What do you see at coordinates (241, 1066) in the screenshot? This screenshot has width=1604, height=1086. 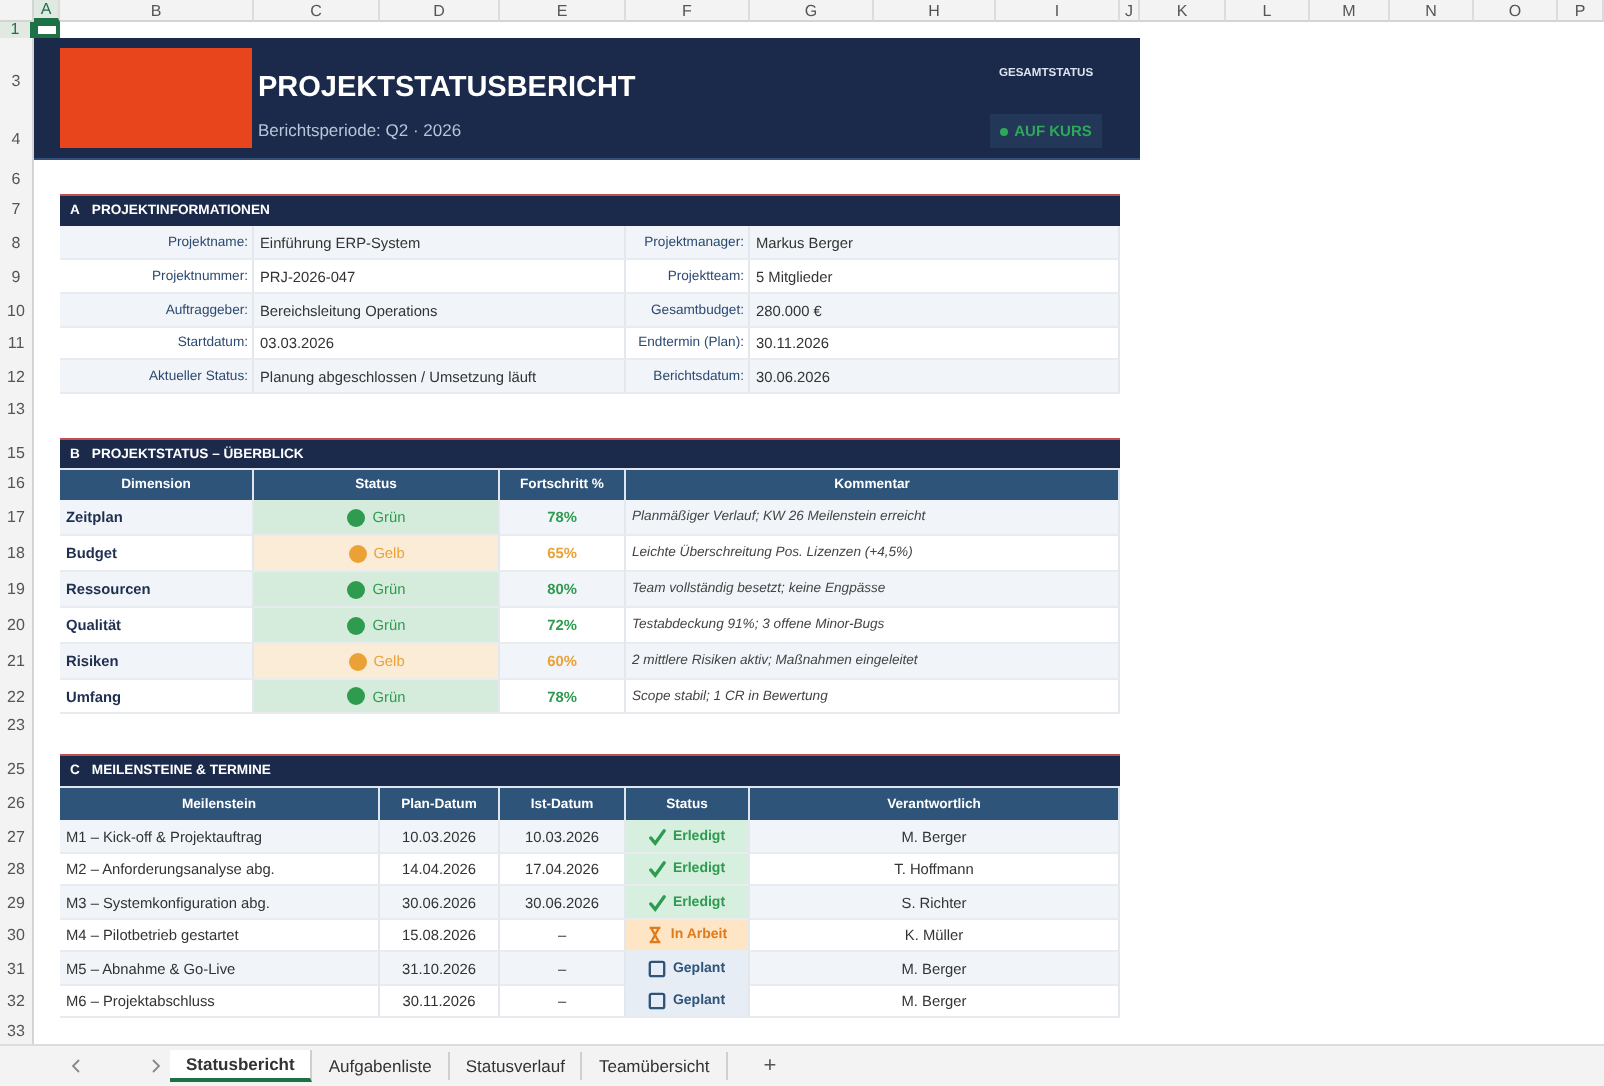 I see `sheet-tab: Statusbericht` at bounding box center [241, 1066].